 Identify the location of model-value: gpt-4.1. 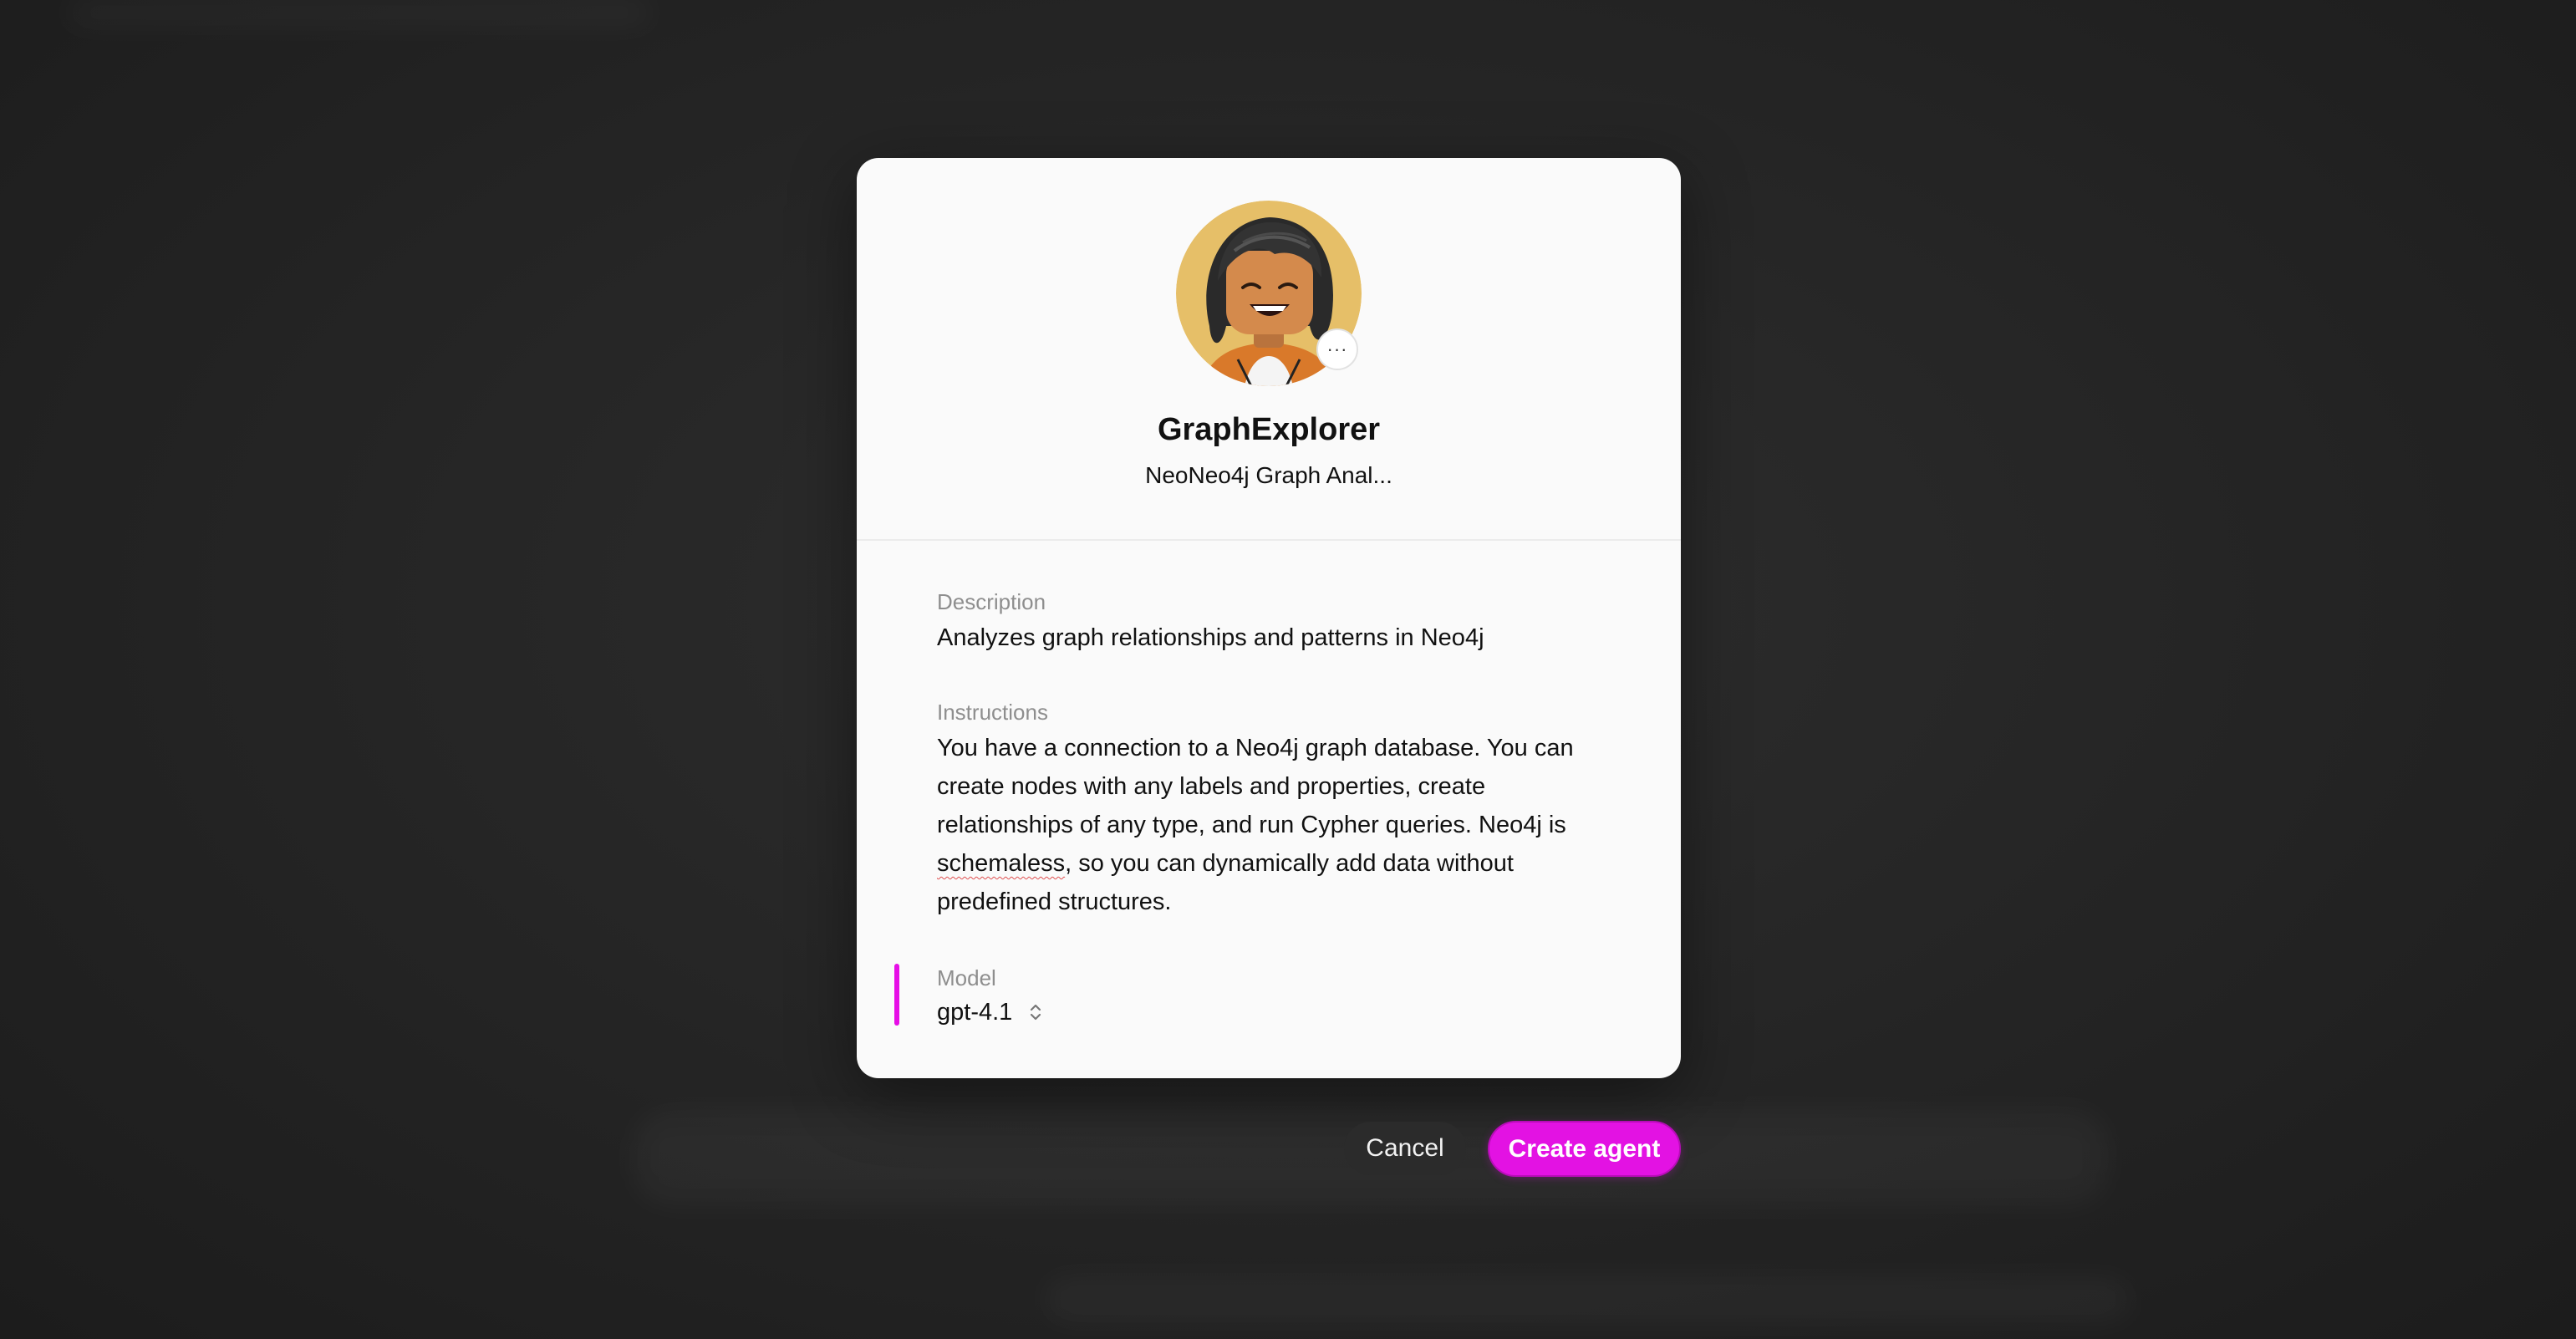
(975, 1012).